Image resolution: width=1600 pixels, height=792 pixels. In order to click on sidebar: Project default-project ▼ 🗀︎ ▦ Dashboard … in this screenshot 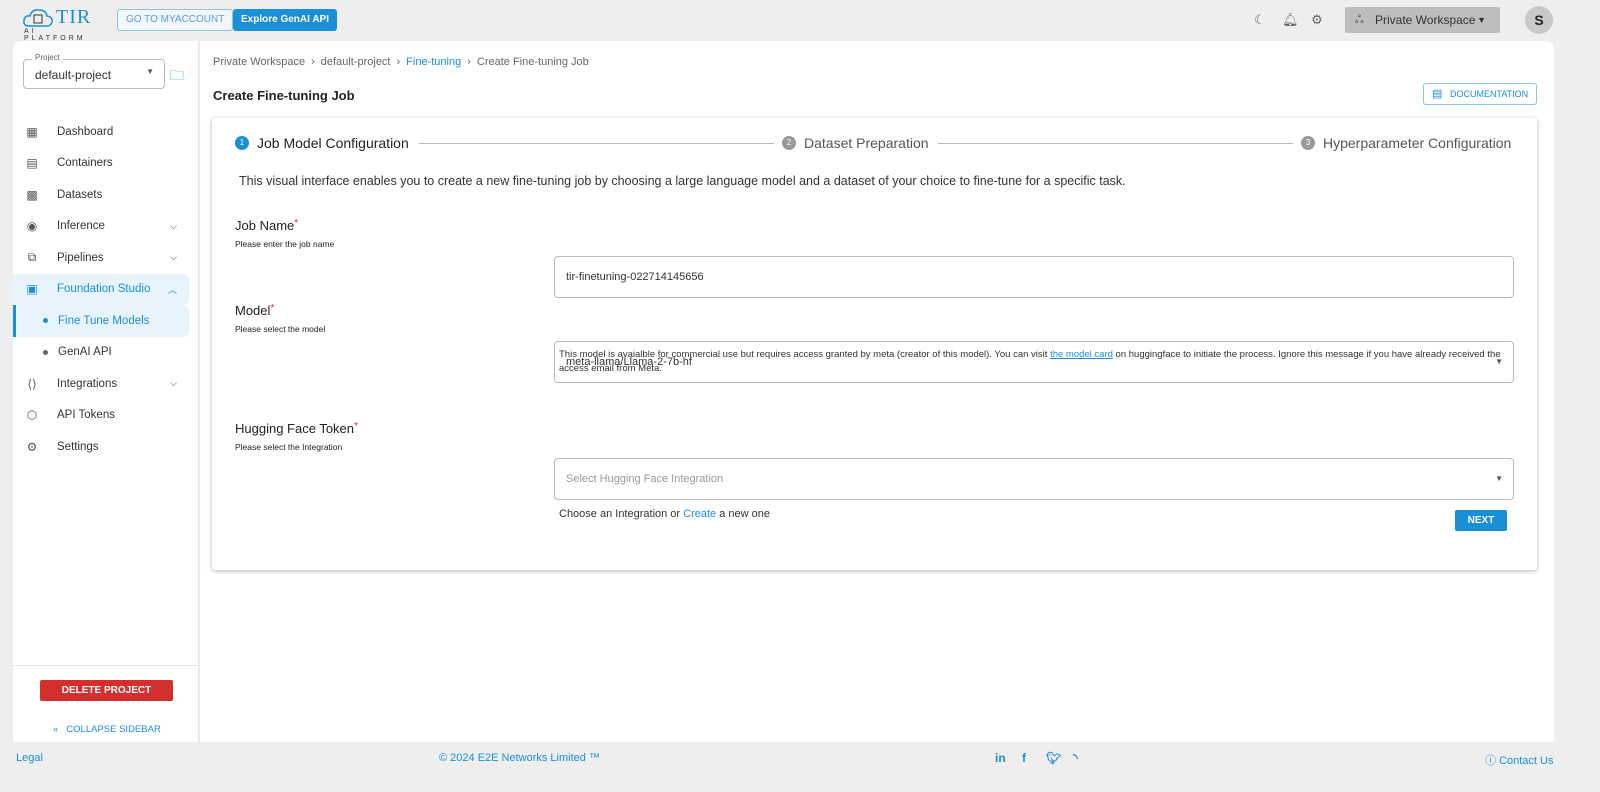, I will do `click(106, 391)`.